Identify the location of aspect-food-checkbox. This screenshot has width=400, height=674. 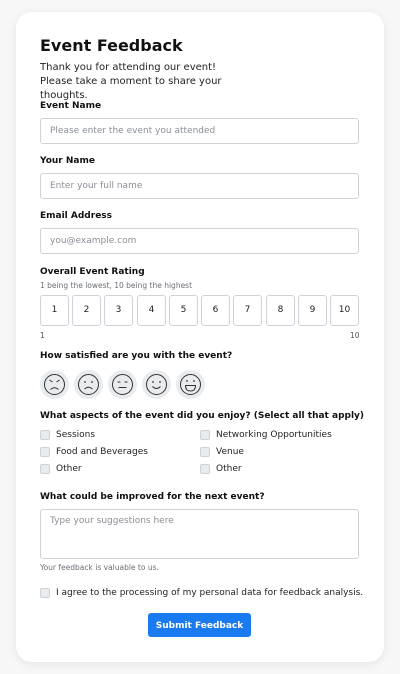
(45, 452).